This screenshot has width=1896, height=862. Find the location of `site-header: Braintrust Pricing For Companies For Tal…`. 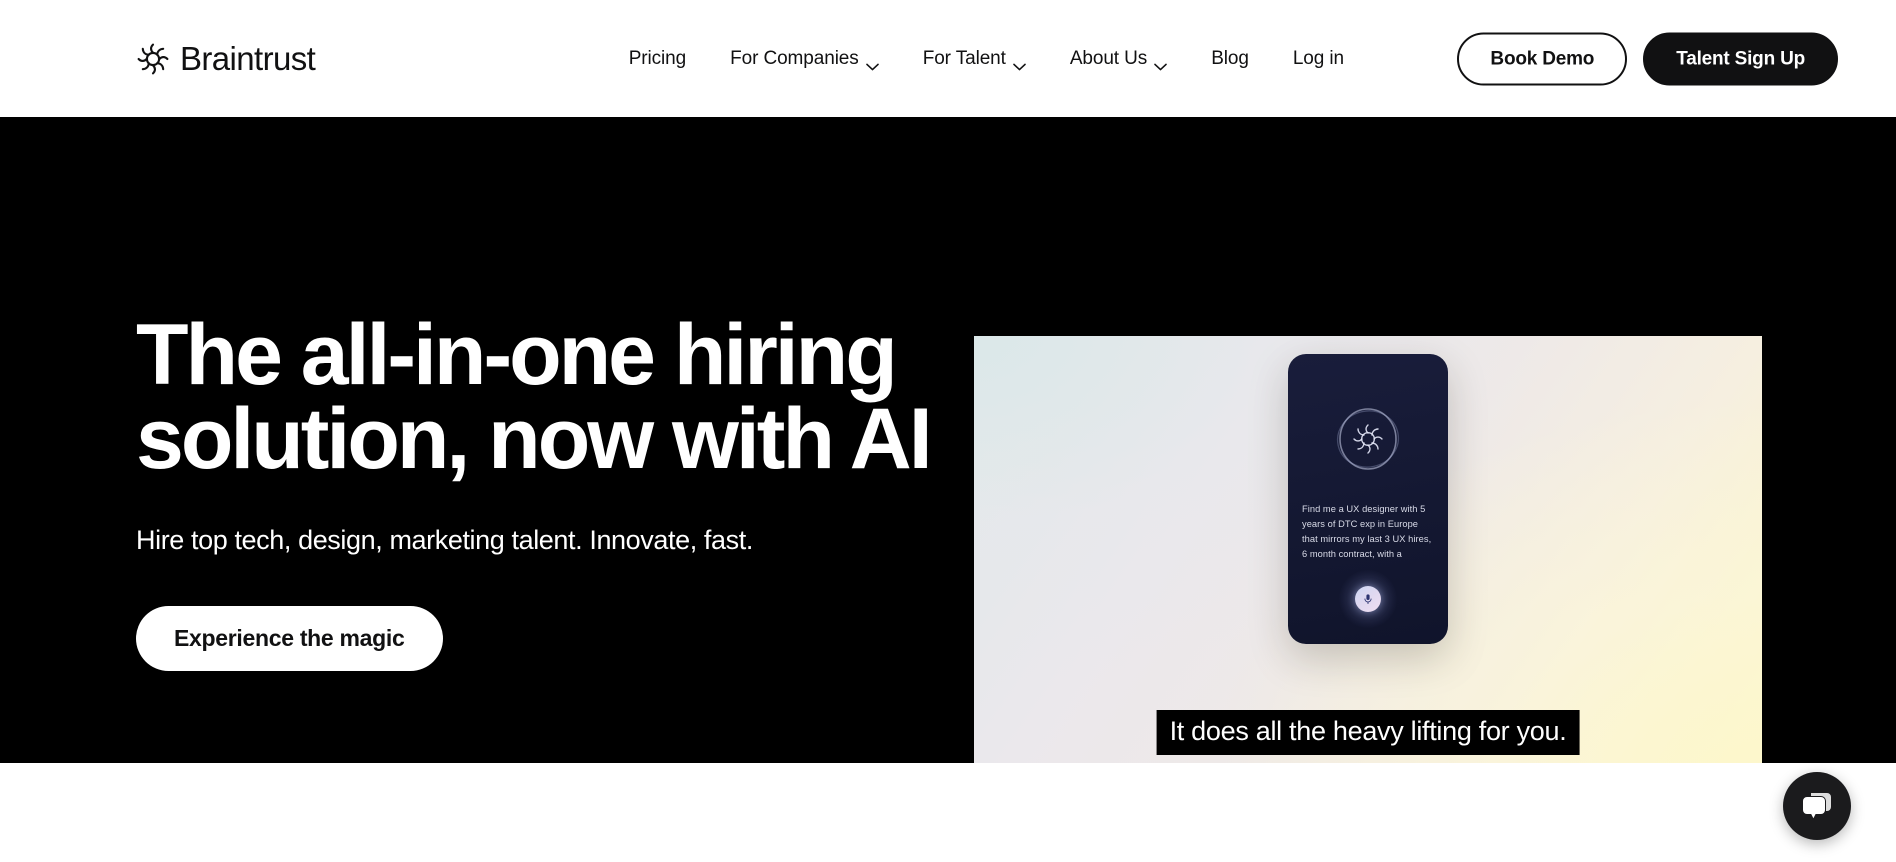

site-header: Braintrust Pricing For Companies For Tal… is located at coordinates (948, 58).